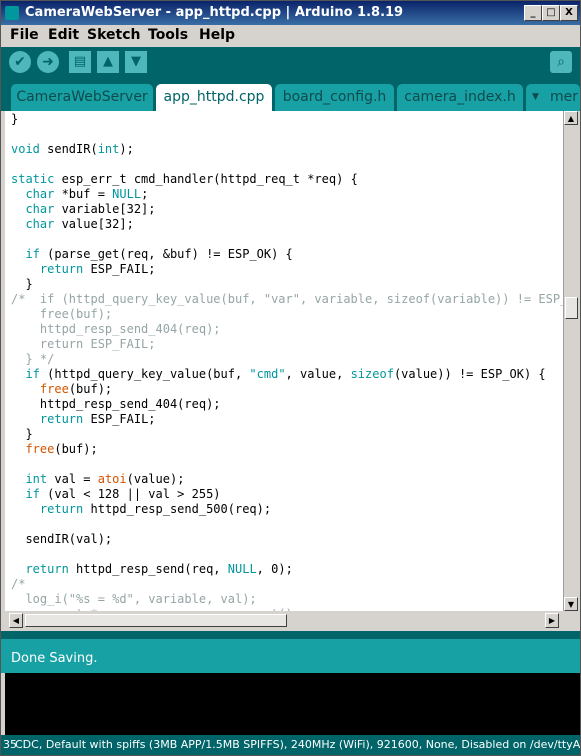 Image resolution: width=581 pixels, height=756 pixels. I want to click on console-output, so click(292, 704).